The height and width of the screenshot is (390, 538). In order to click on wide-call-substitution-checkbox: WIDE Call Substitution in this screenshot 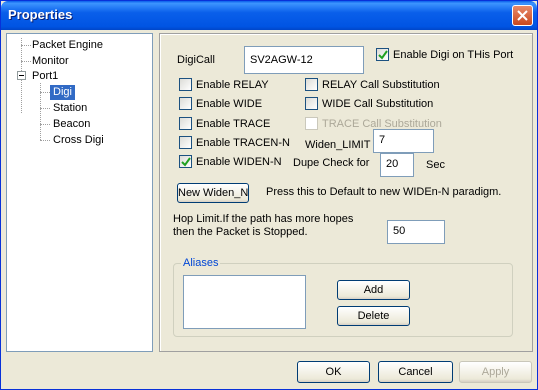, I will do `click(369, 103)`.